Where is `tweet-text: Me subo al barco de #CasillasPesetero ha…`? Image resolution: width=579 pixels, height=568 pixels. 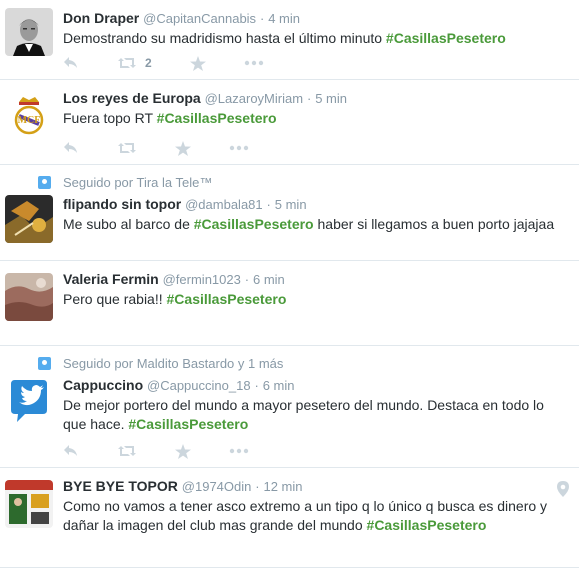
tweet-text: Me subo al barco de #CasillasPesetero ha… is located at coordinates (315, 224).